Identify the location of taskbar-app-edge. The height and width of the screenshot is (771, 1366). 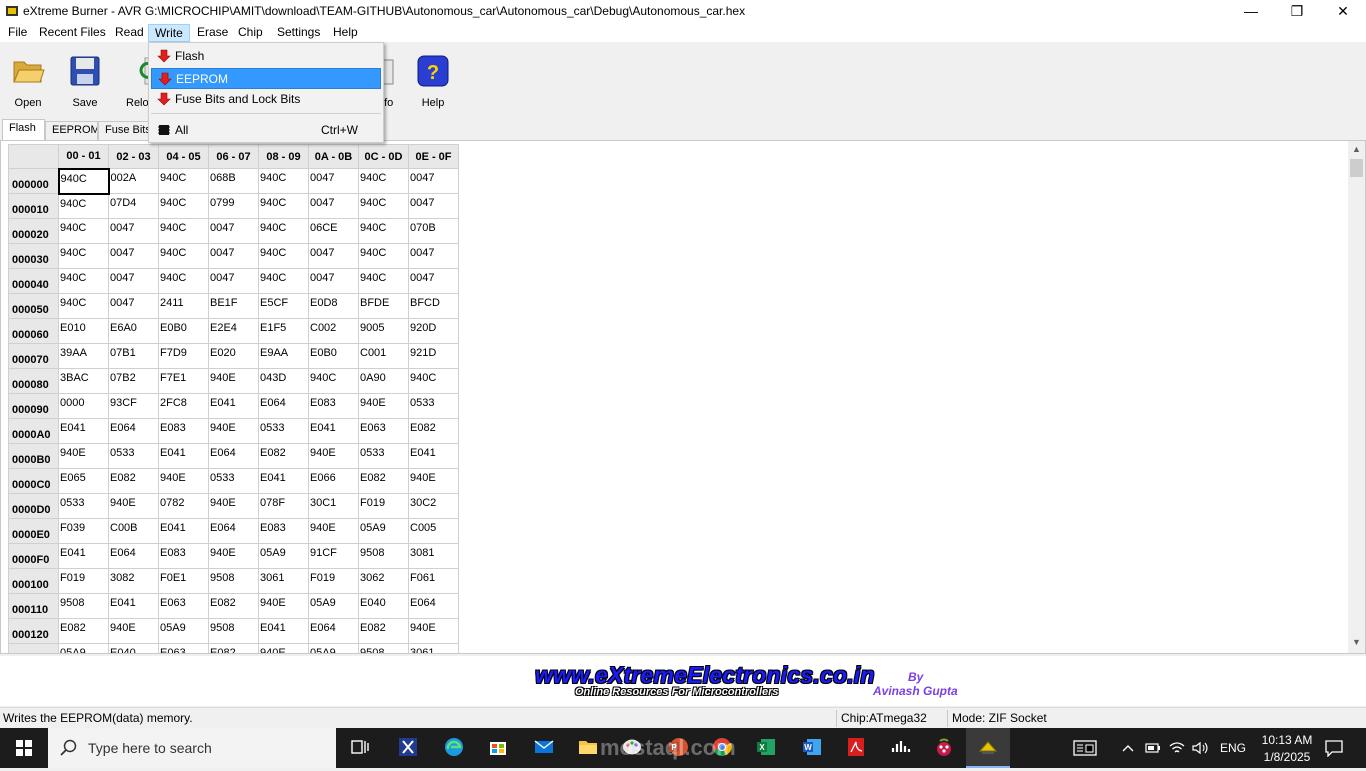
(454, 748).